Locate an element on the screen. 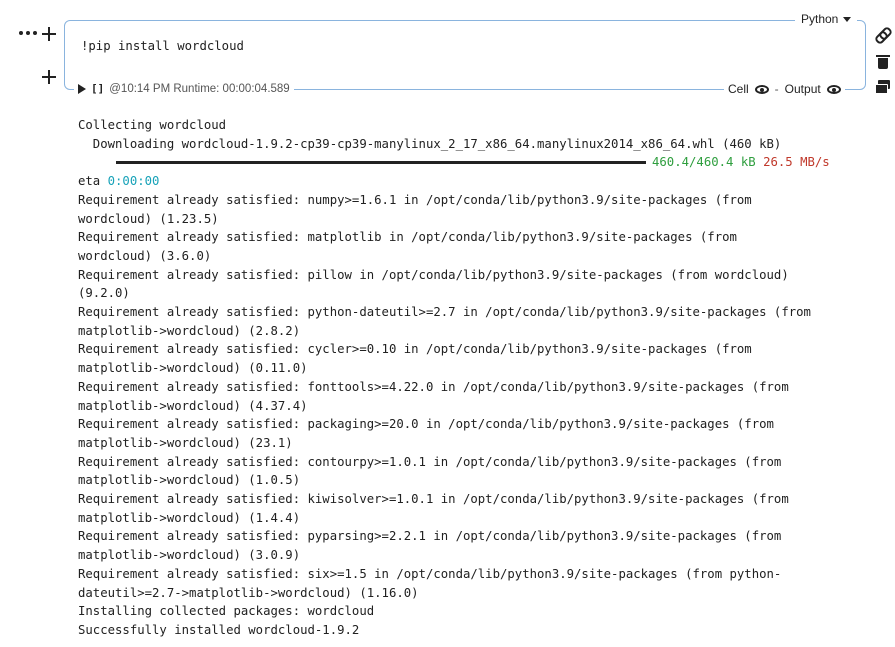  output-eye-icon is located at coordinates (833, 89).